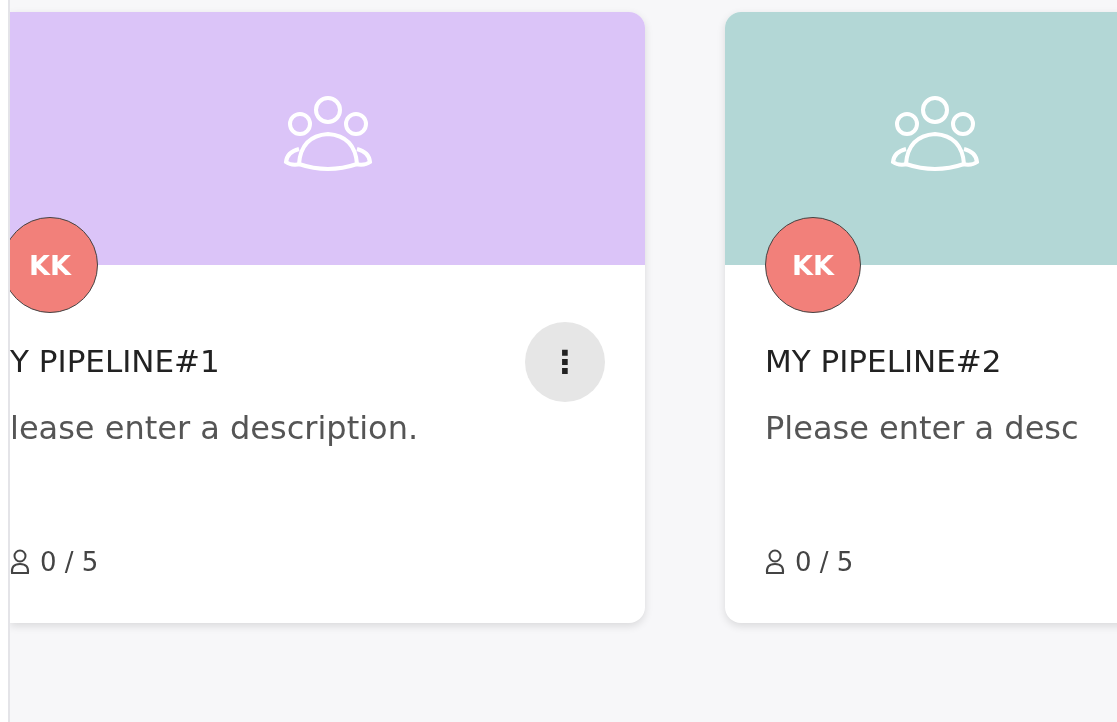  I want to click on pipeline-title: Y PIPELINE#1, so click(115, 361).